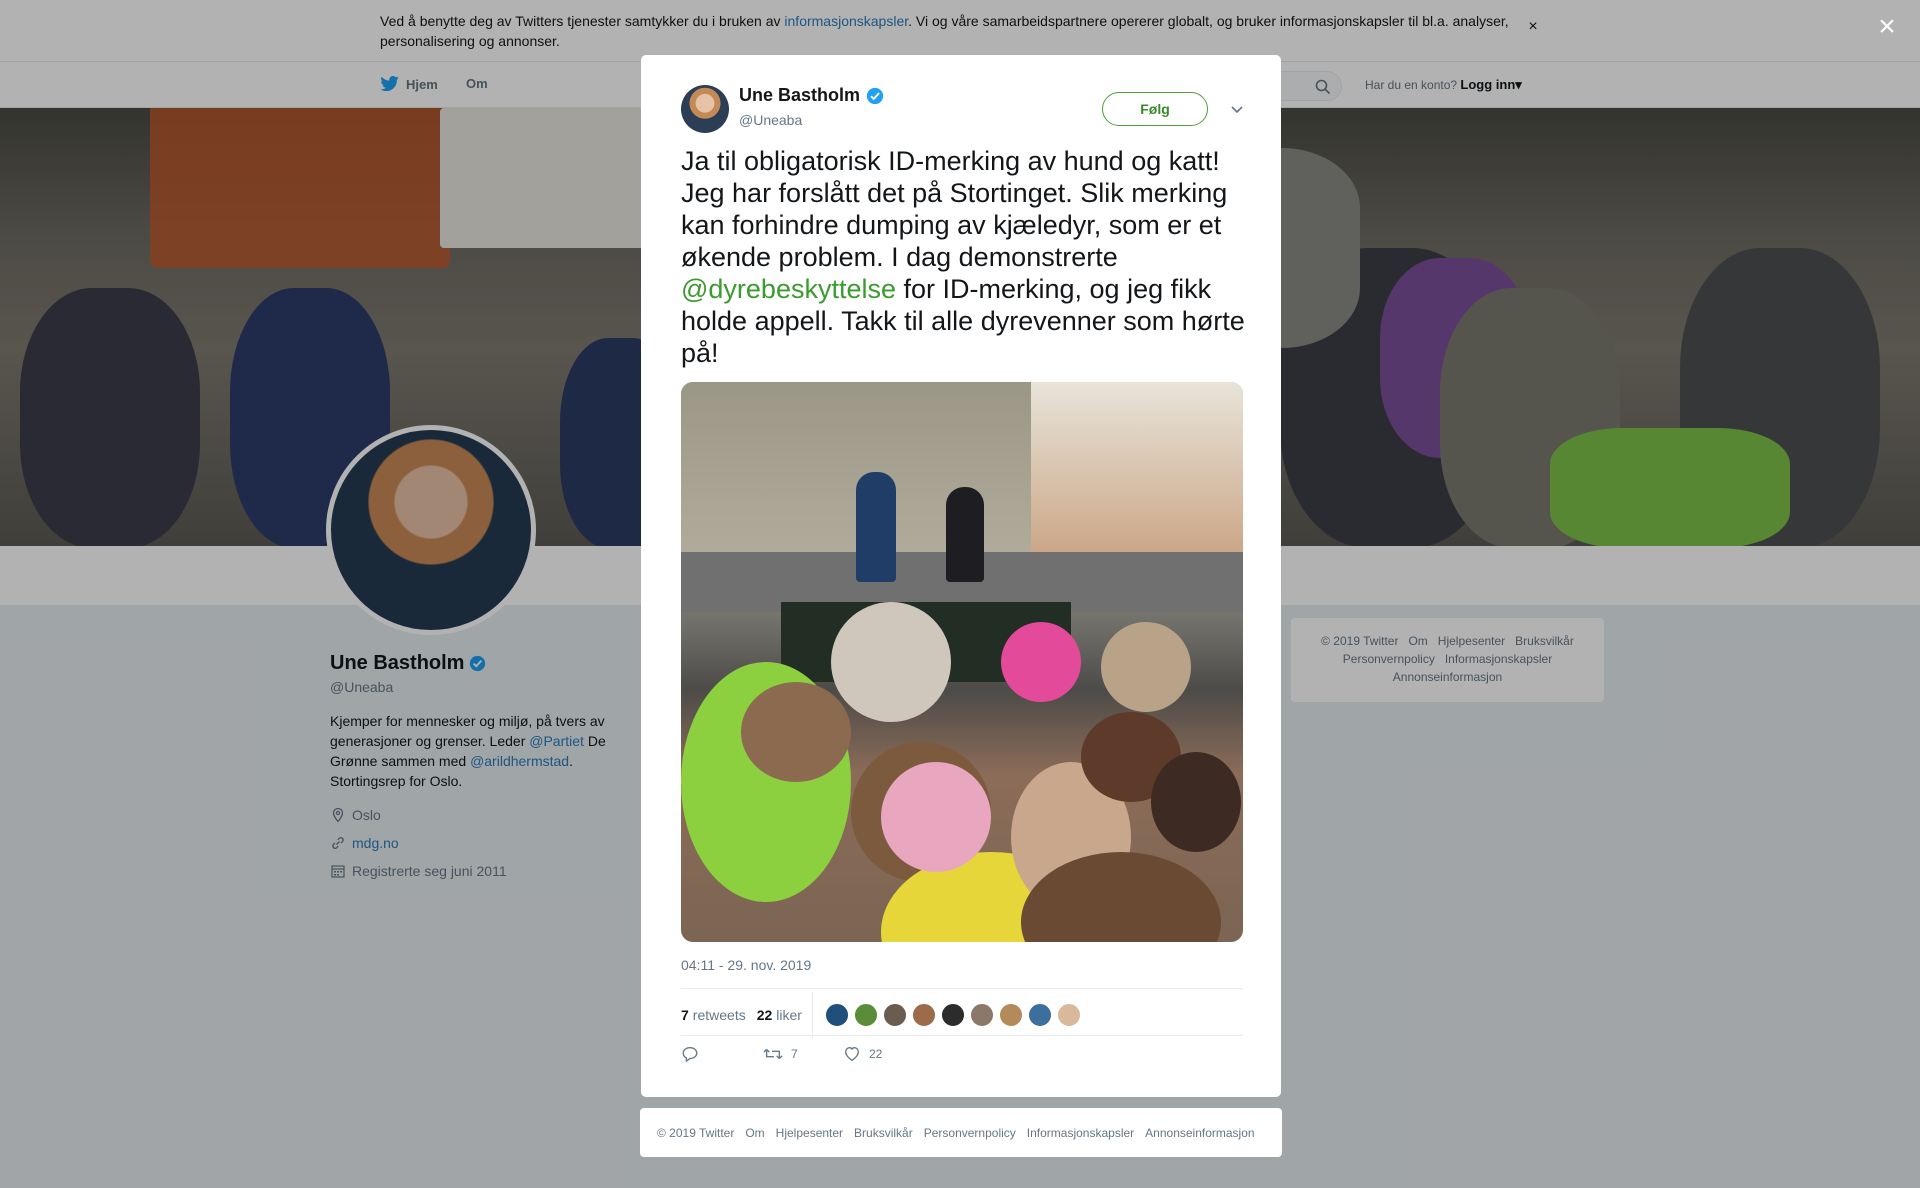 This screenshot has height=1188, width=1920. Describe the element at coordinates (852, 1054) in the screenshot. I see `heart-icon` at that location.